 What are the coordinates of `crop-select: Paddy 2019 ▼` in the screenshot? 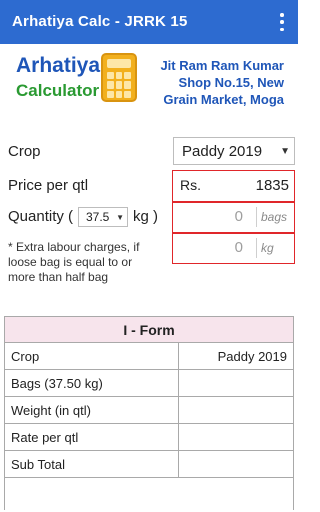 It's located at (234, 151).